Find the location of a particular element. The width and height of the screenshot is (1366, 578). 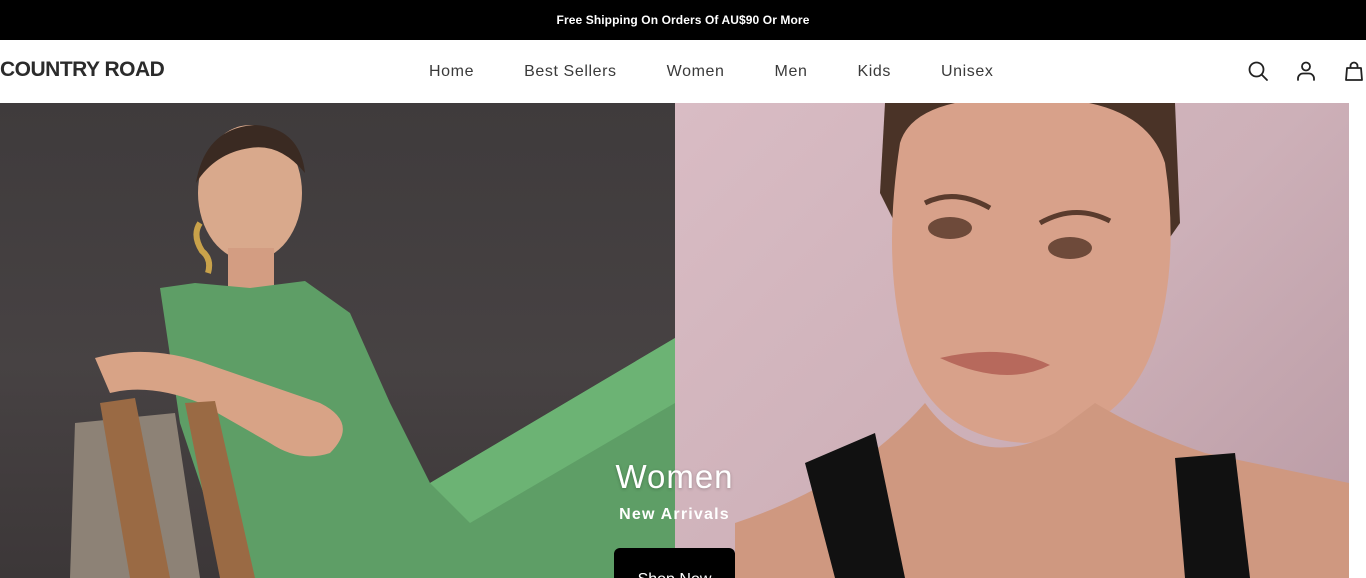

account-icon is located at coordinates (1306, 71).